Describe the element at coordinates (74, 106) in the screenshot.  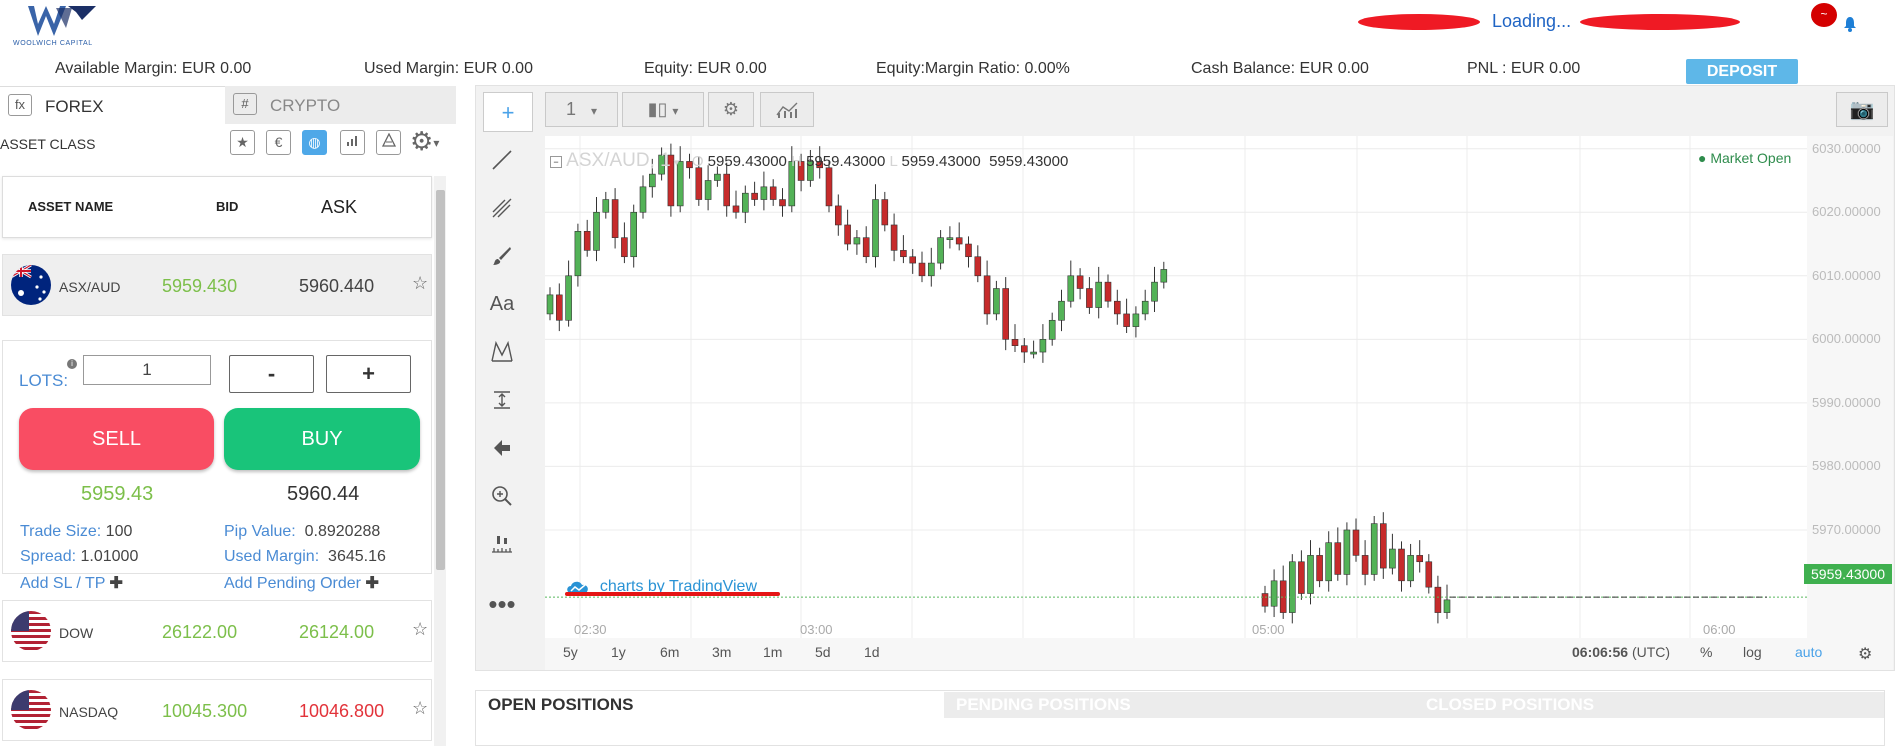
I see `tab-forex-label: FOREX` at that location.